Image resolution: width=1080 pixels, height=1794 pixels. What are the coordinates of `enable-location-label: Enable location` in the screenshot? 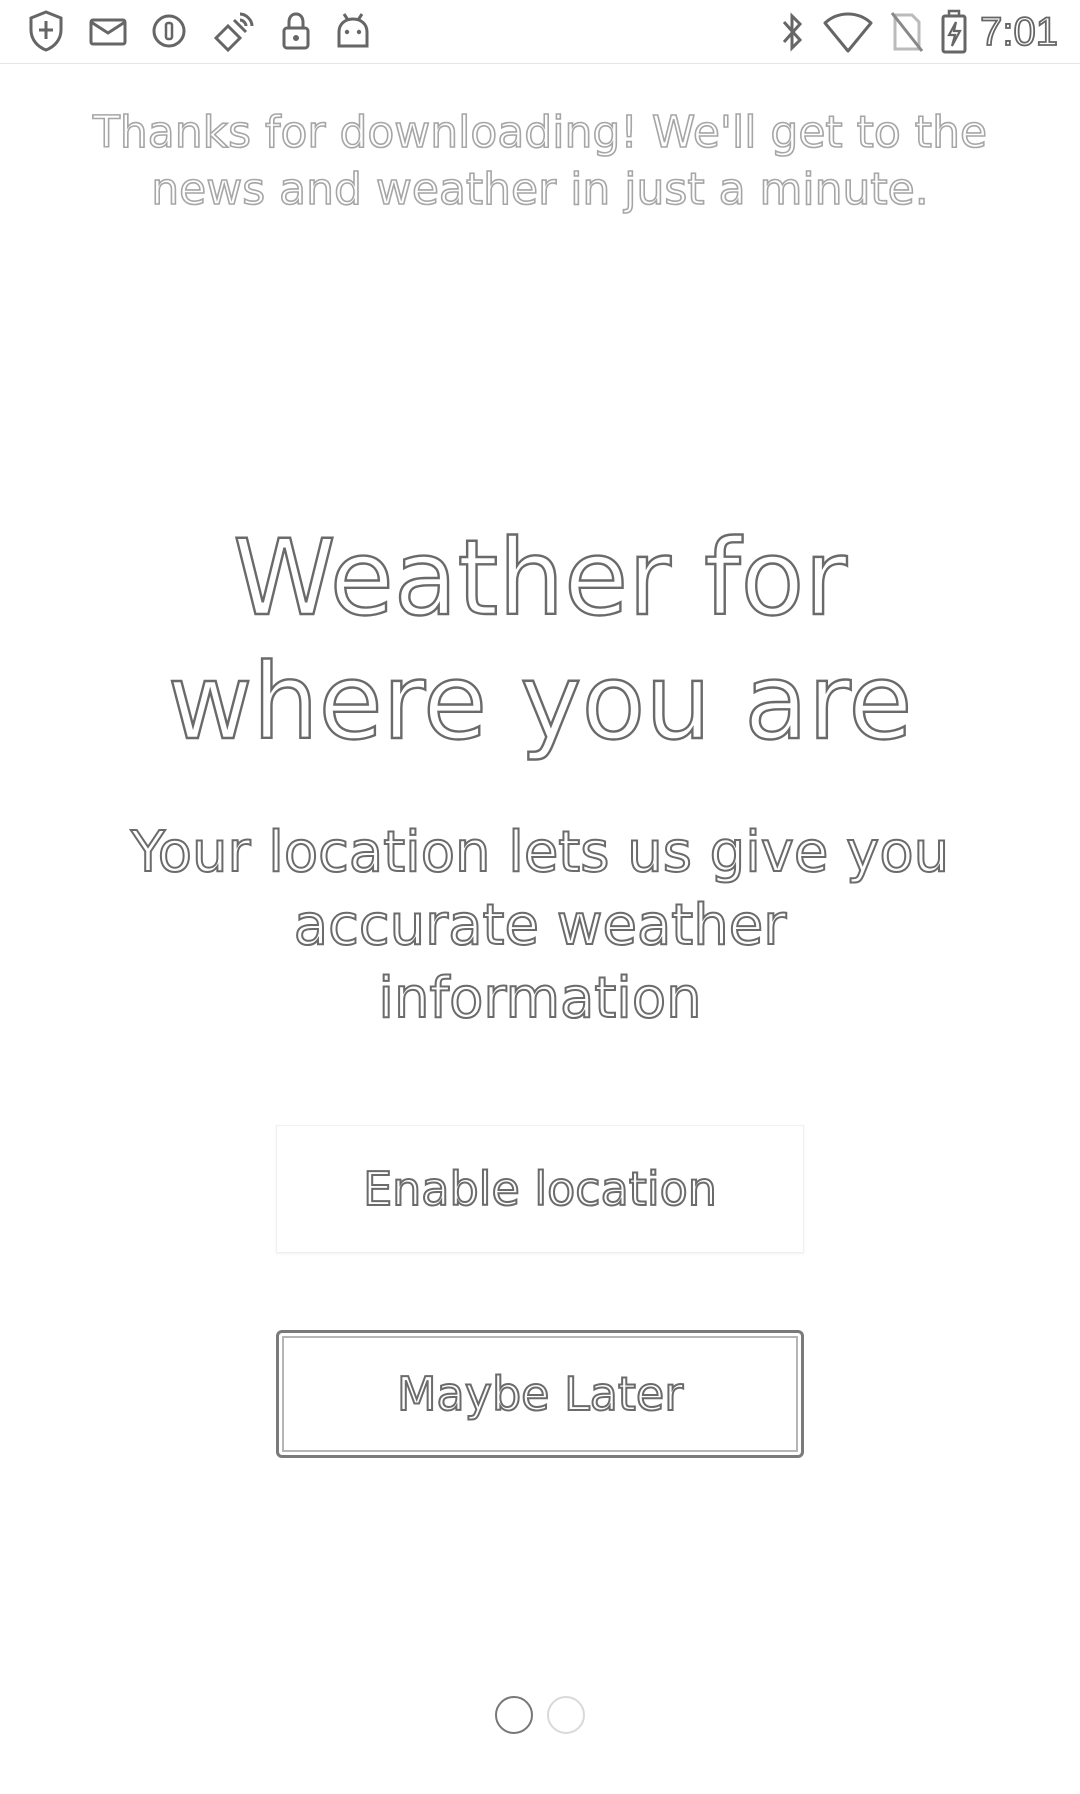 It's located at (540, 1189).